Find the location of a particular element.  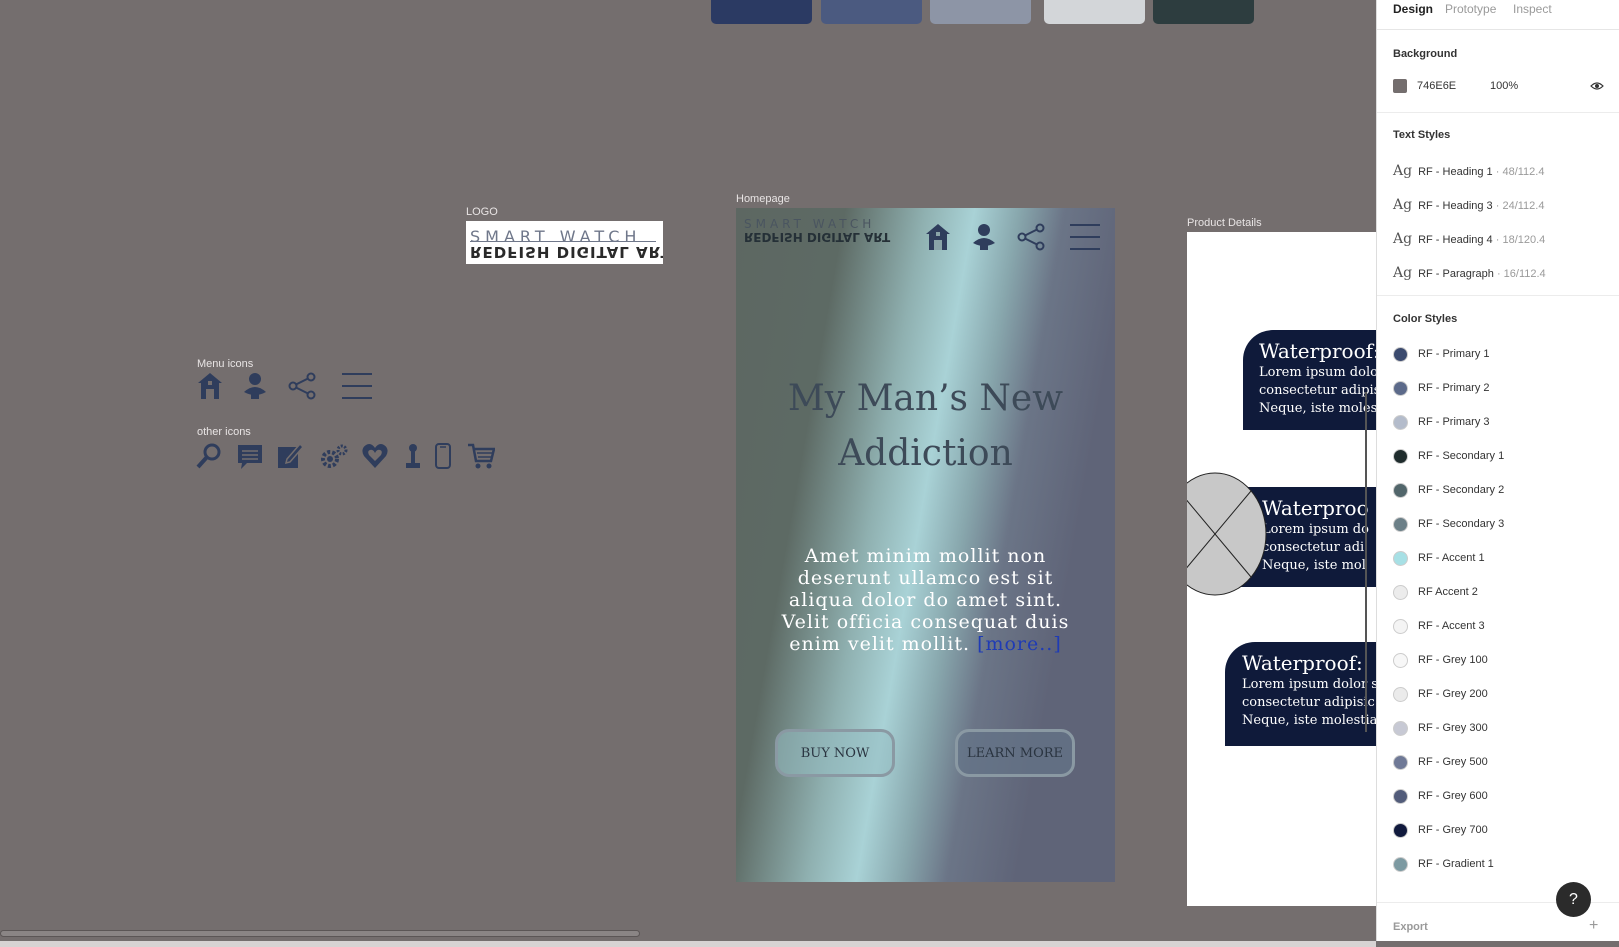

background-row: 746E6E 100% is located at coordinates (1498, 87).